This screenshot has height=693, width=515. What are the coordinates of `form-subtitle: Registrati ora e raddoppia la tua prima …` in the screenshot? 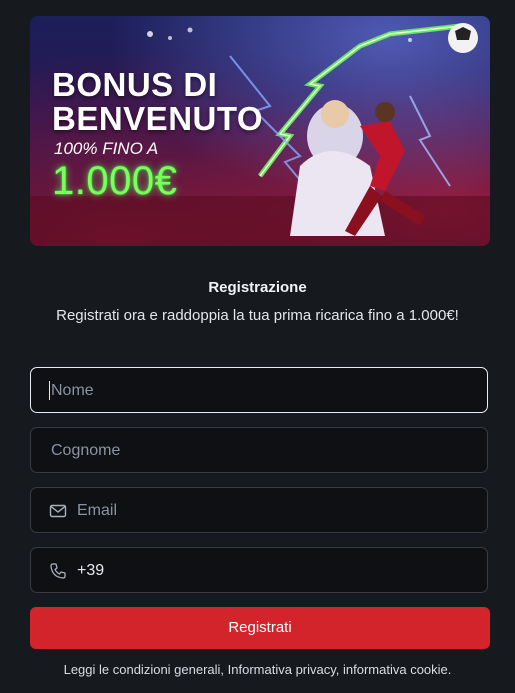 It's located at (257, 315).